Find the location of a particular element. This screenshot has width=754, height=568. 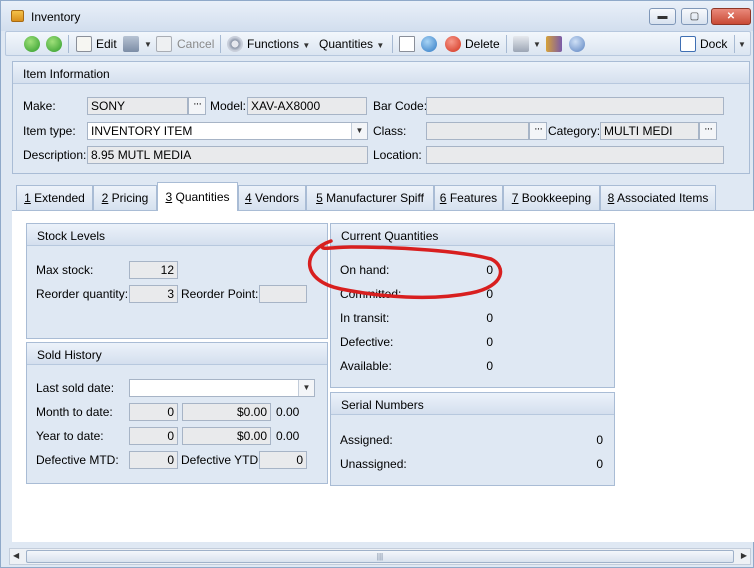

item-information-header: Item Information is located at coordinates (381, 73).